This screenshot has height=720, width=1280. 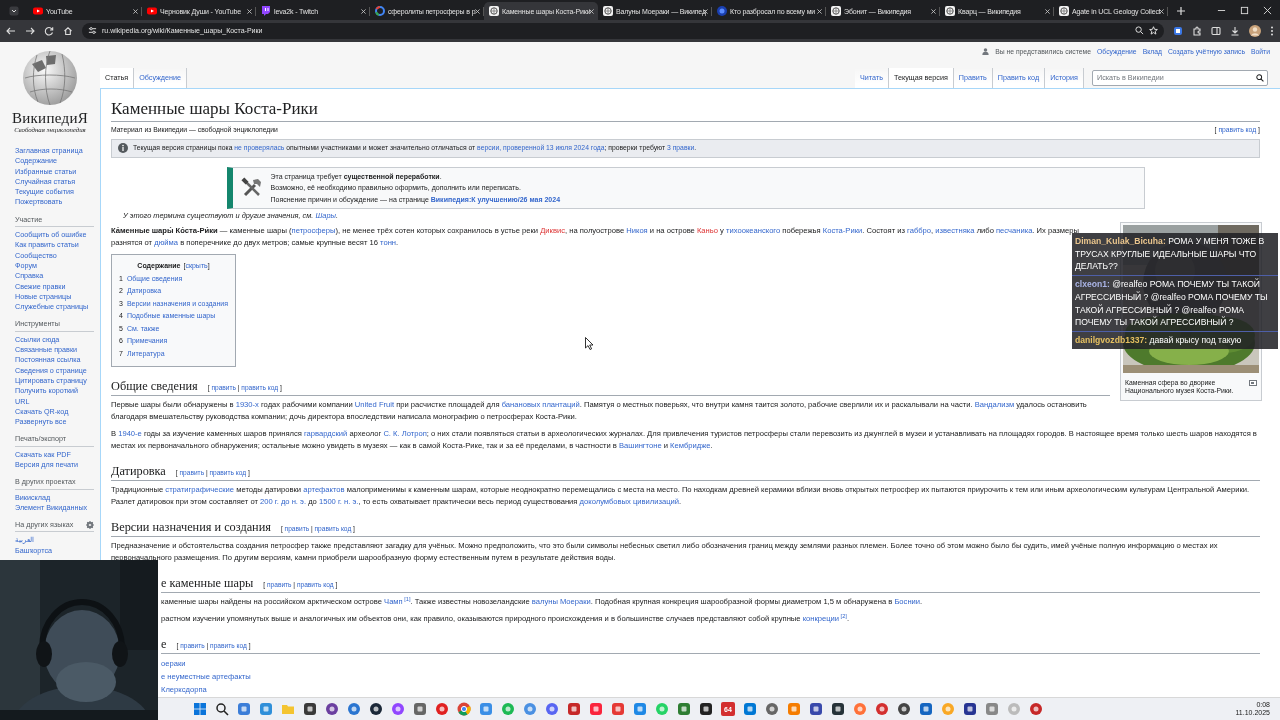 I want to click on wordmark: ВикипедиЯ, so click(x=50, y=117).